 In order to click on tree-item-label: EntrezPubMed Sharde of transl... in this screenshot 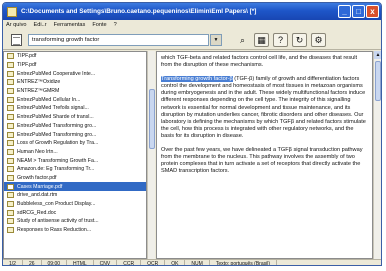, I will do `click(55, 117)`.